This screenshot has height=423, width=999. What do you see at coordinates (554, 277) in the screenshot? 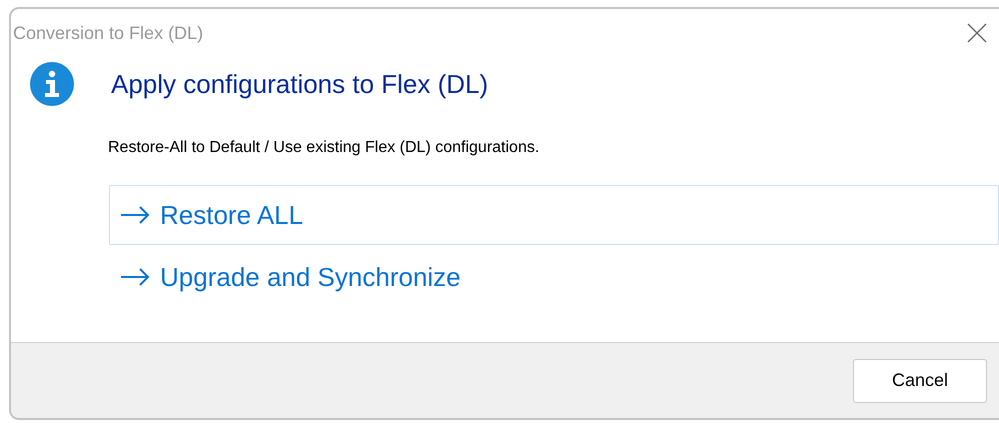
I see `command-link: Upgrade and Synchronize` at bounding box center [554, 277].